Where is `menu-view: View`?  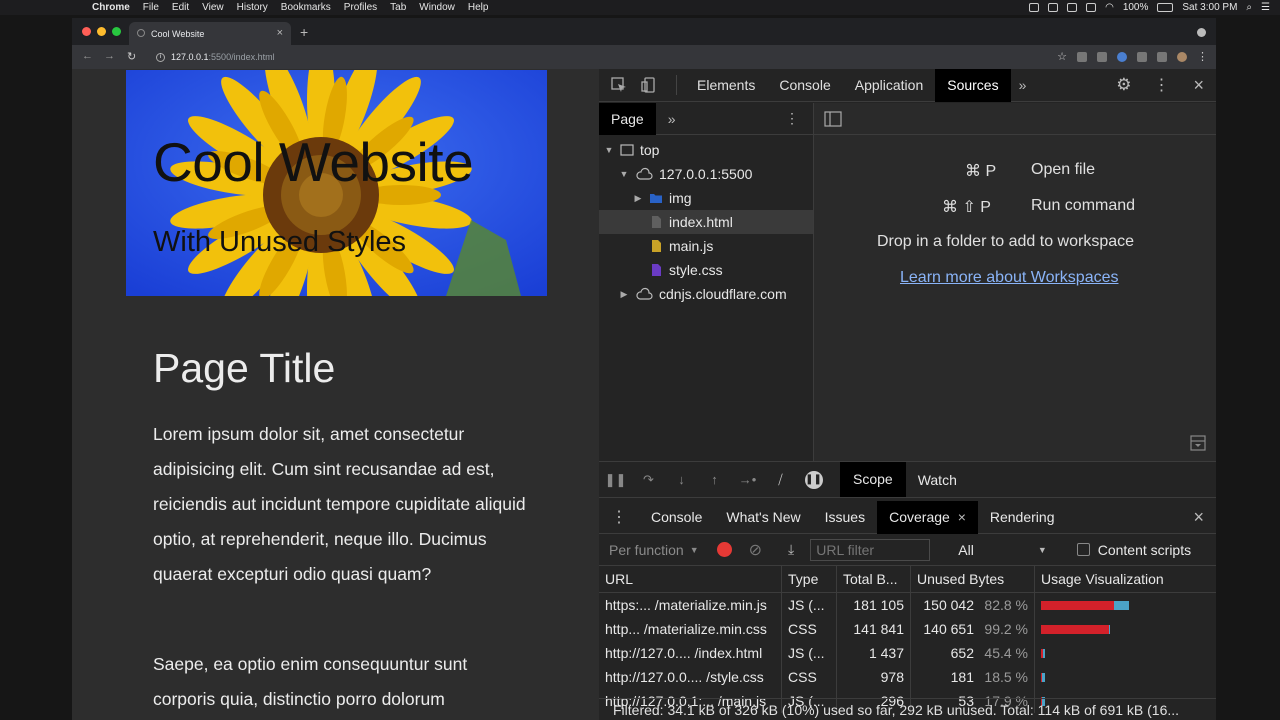 menu-view: View is located at coordinates (213, 7).